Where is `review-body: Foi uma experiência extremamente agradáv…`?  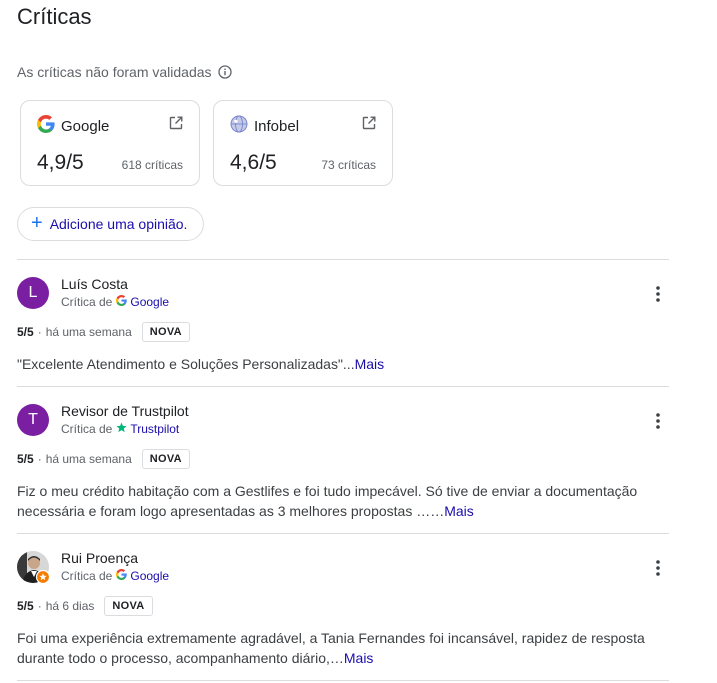
review-body: Foi uma experiência extremamente agradáv… is located at coordinates (331, 648).